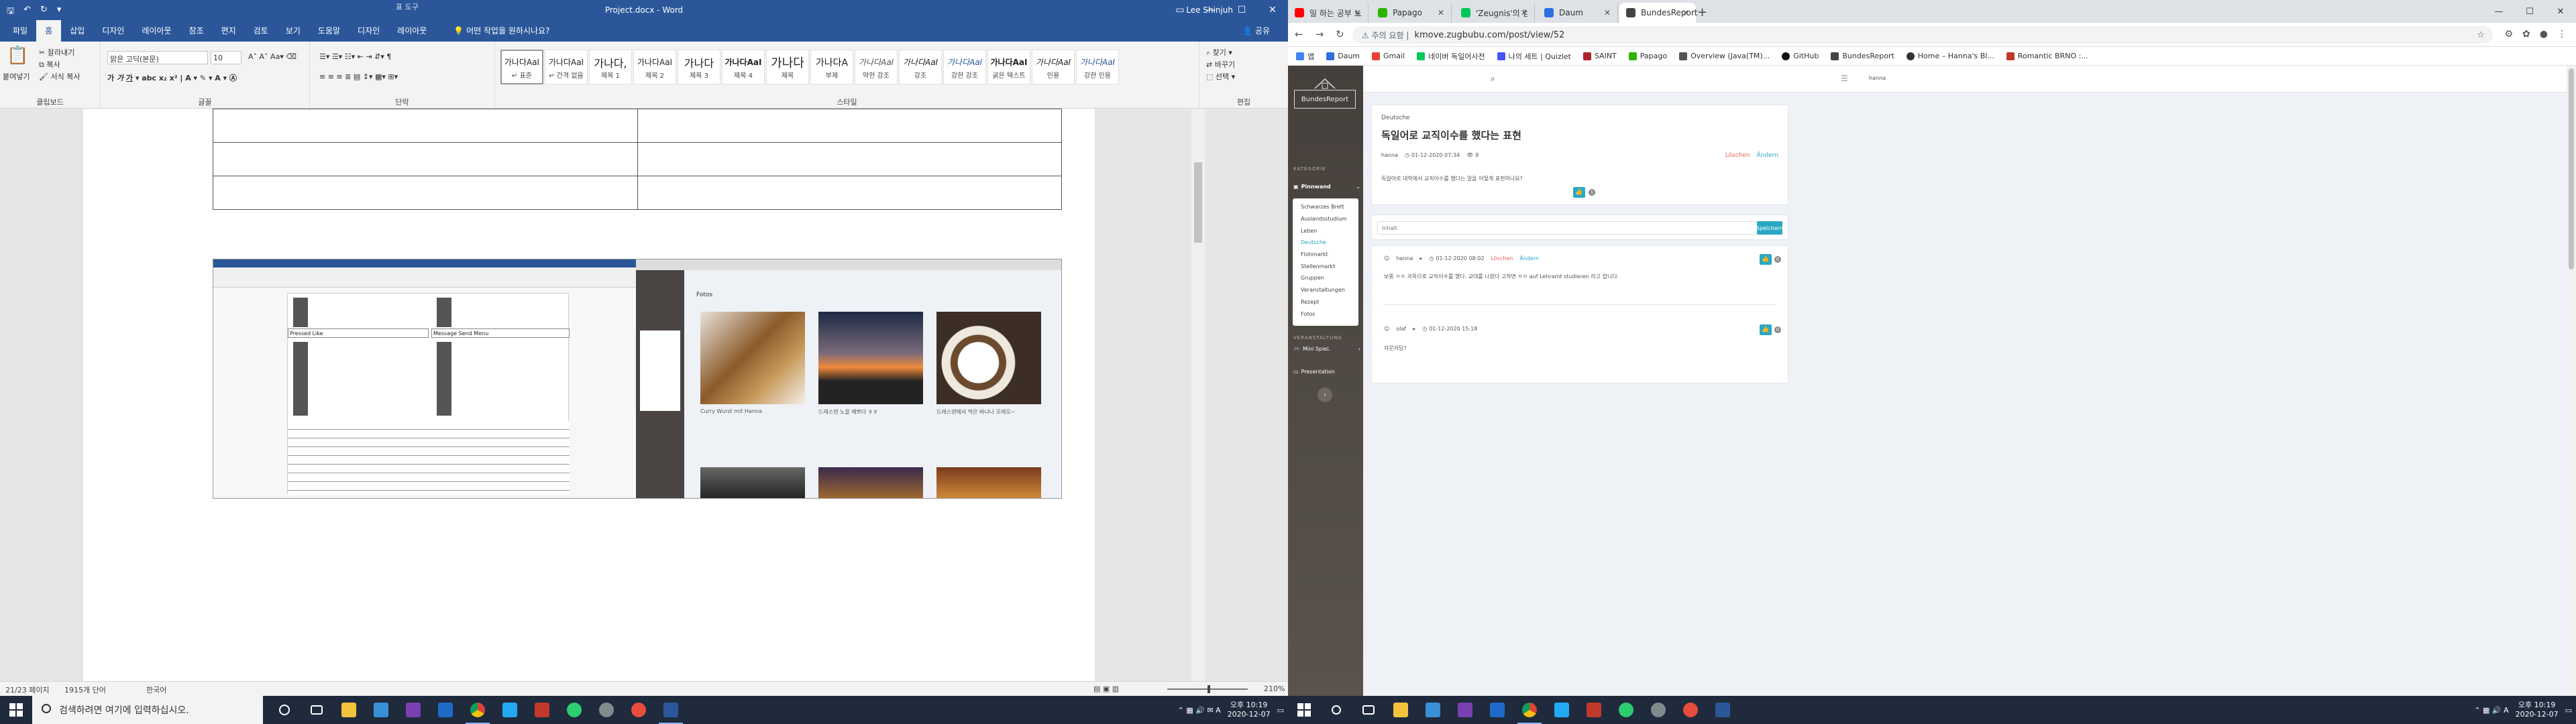  I want to click on menu-item: Auslandsstudium, so click(1325, 219).